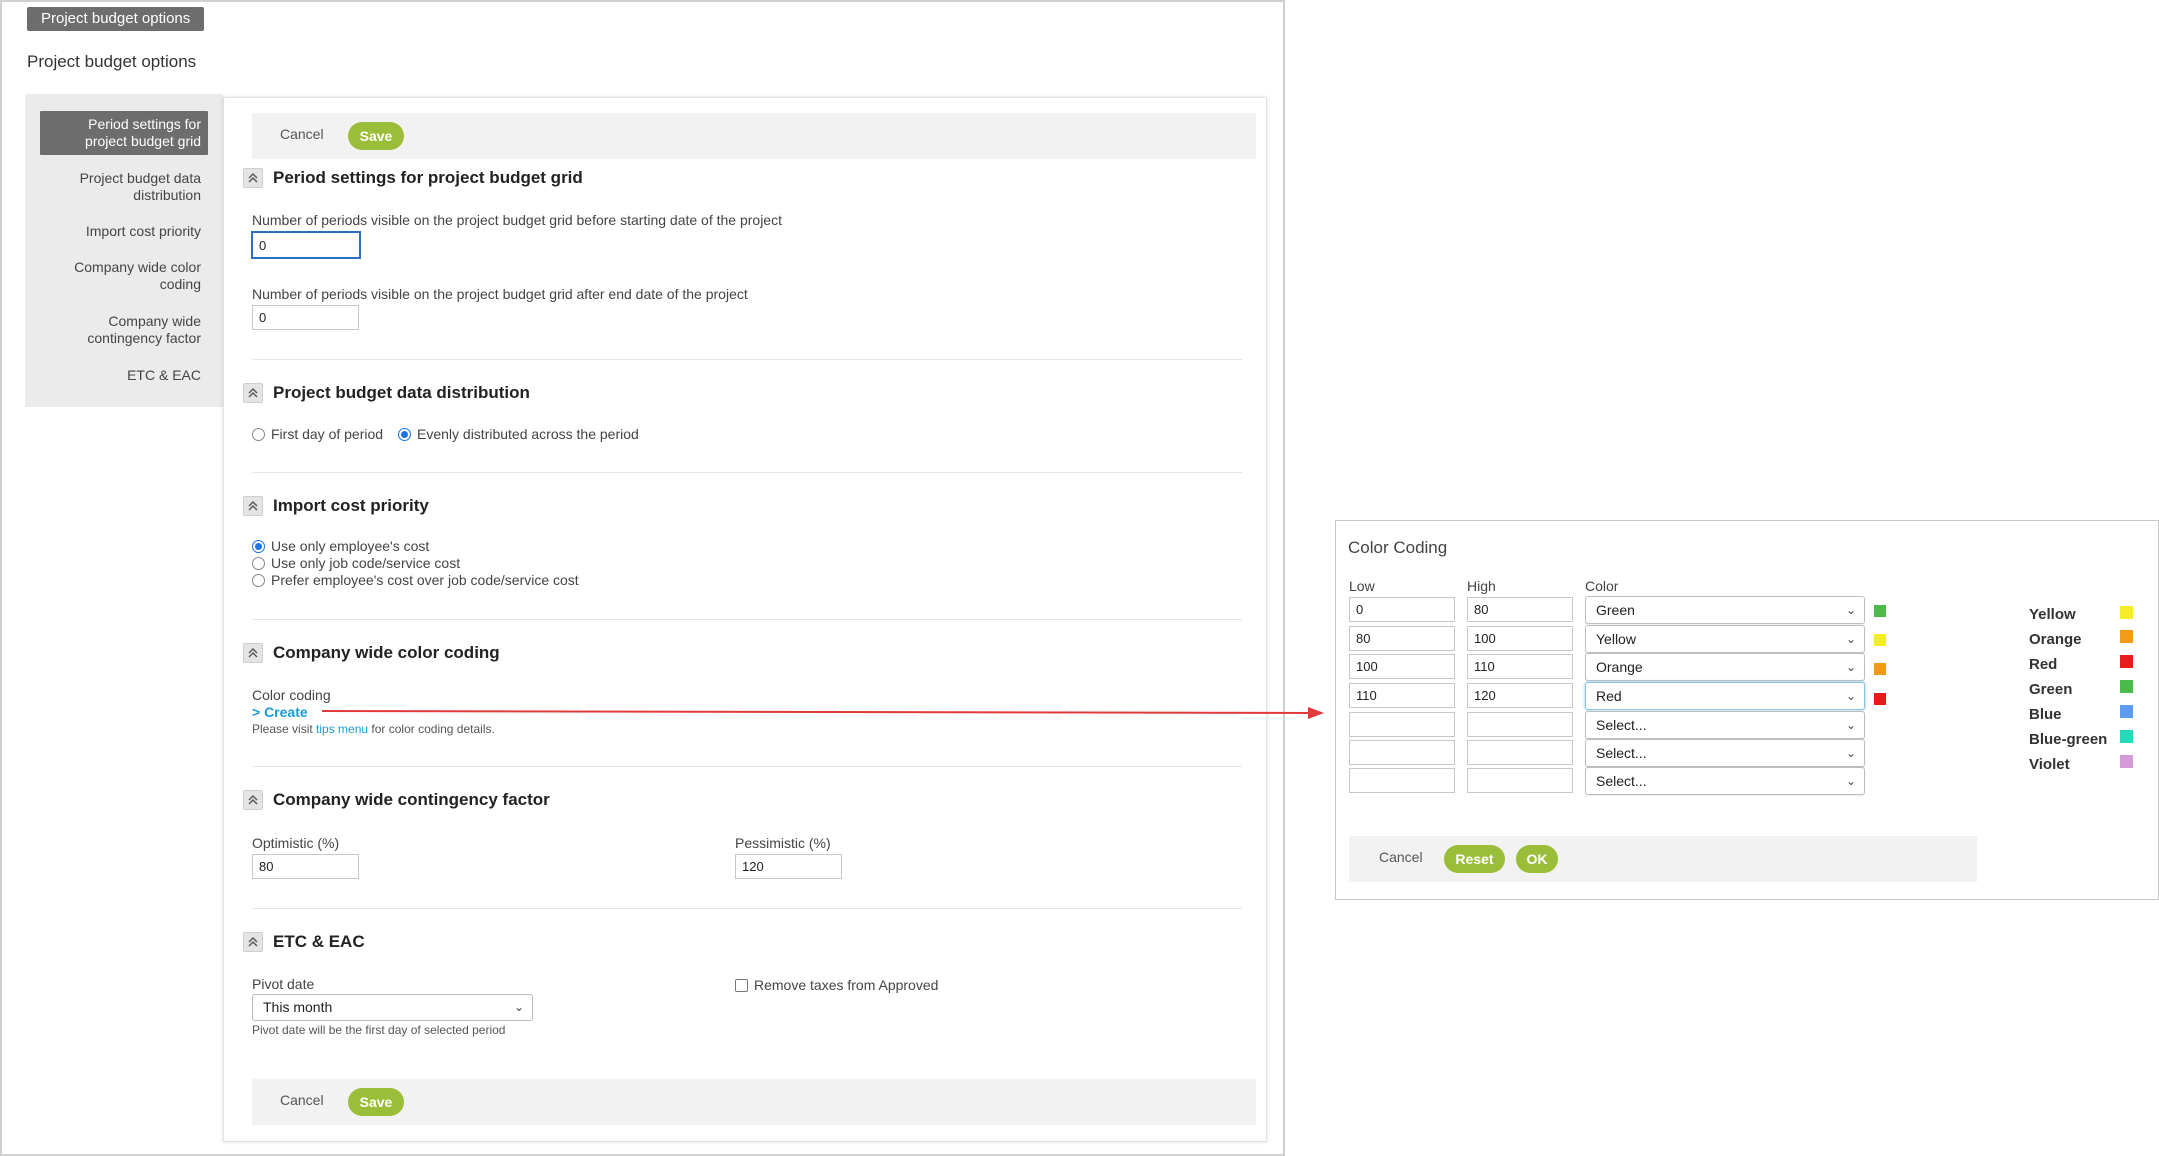 This screenshot has height=1156, width=2159. I want to click on radio-job-code-cost: Use only job code/service cost, so click(356, 563).